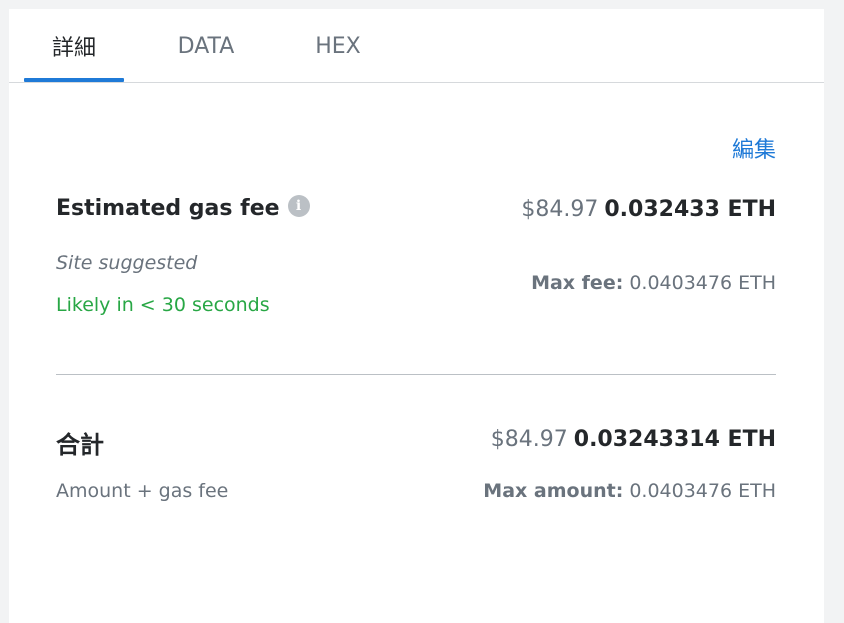 The height and width of the screenshot is (623, 844). I want to click on gas-fee-fiat: $84.97, so click(560, 209).